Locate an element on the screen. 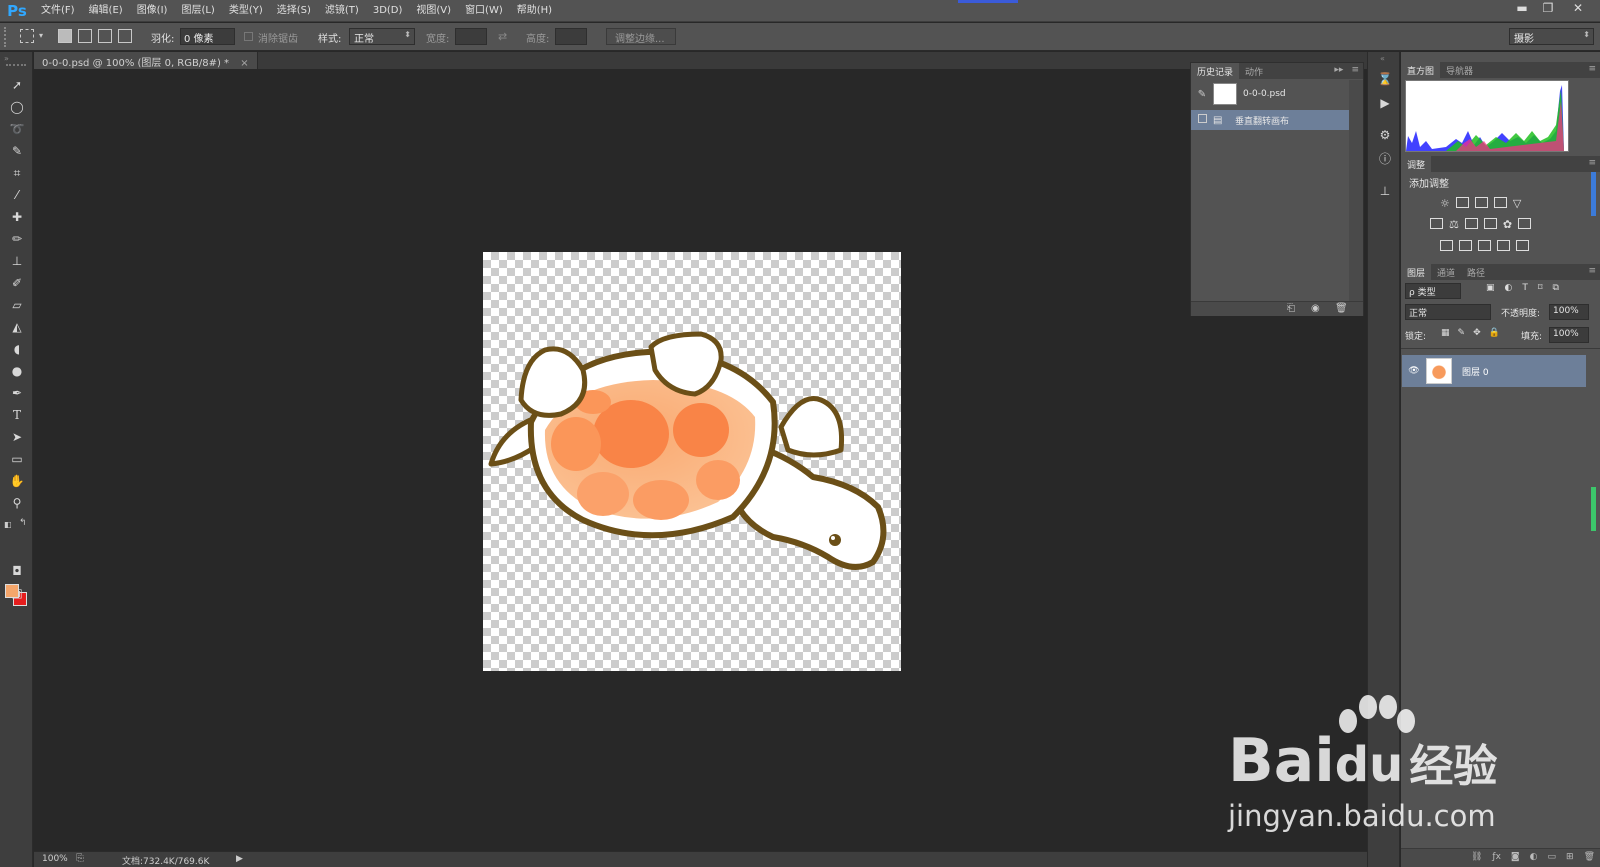 The height and width of the screenshot is (867, 1600). filter-smart-object-icon: ⧉ is located at coordinates (1556, 288).